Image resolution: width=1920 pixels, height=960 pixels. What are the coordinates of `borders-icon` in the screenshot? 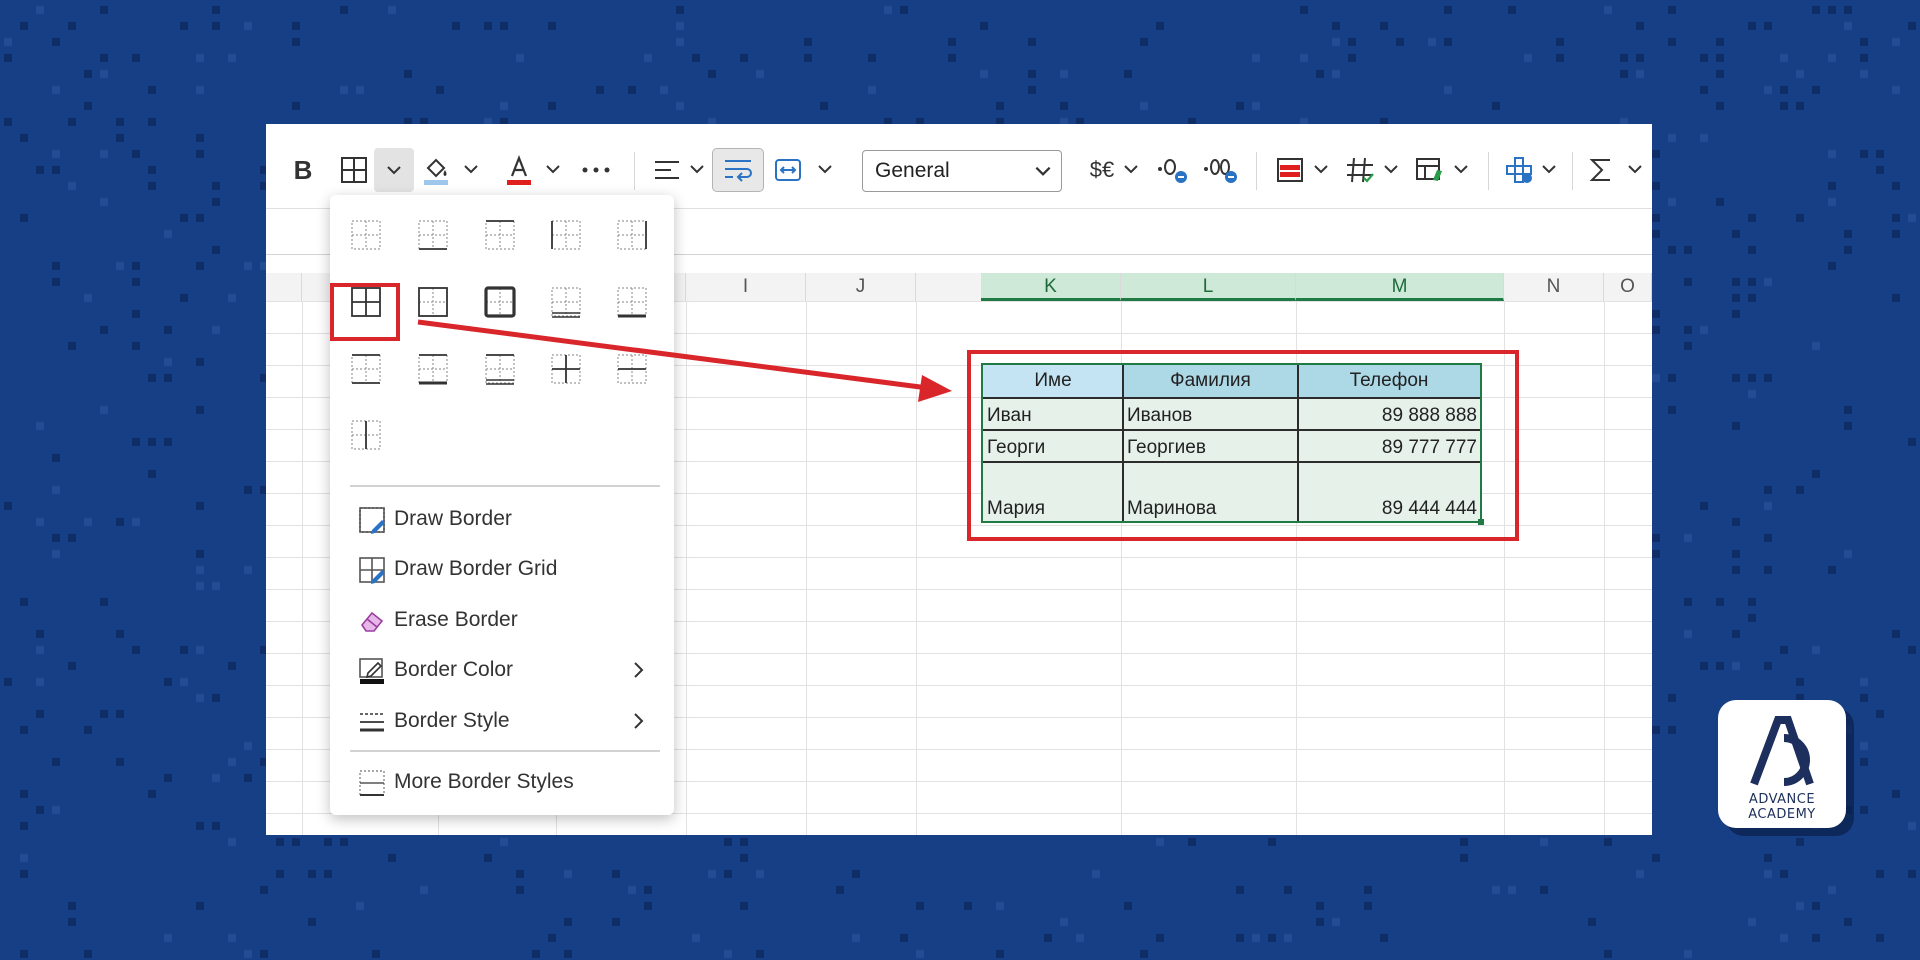 It's located at (354, 170).